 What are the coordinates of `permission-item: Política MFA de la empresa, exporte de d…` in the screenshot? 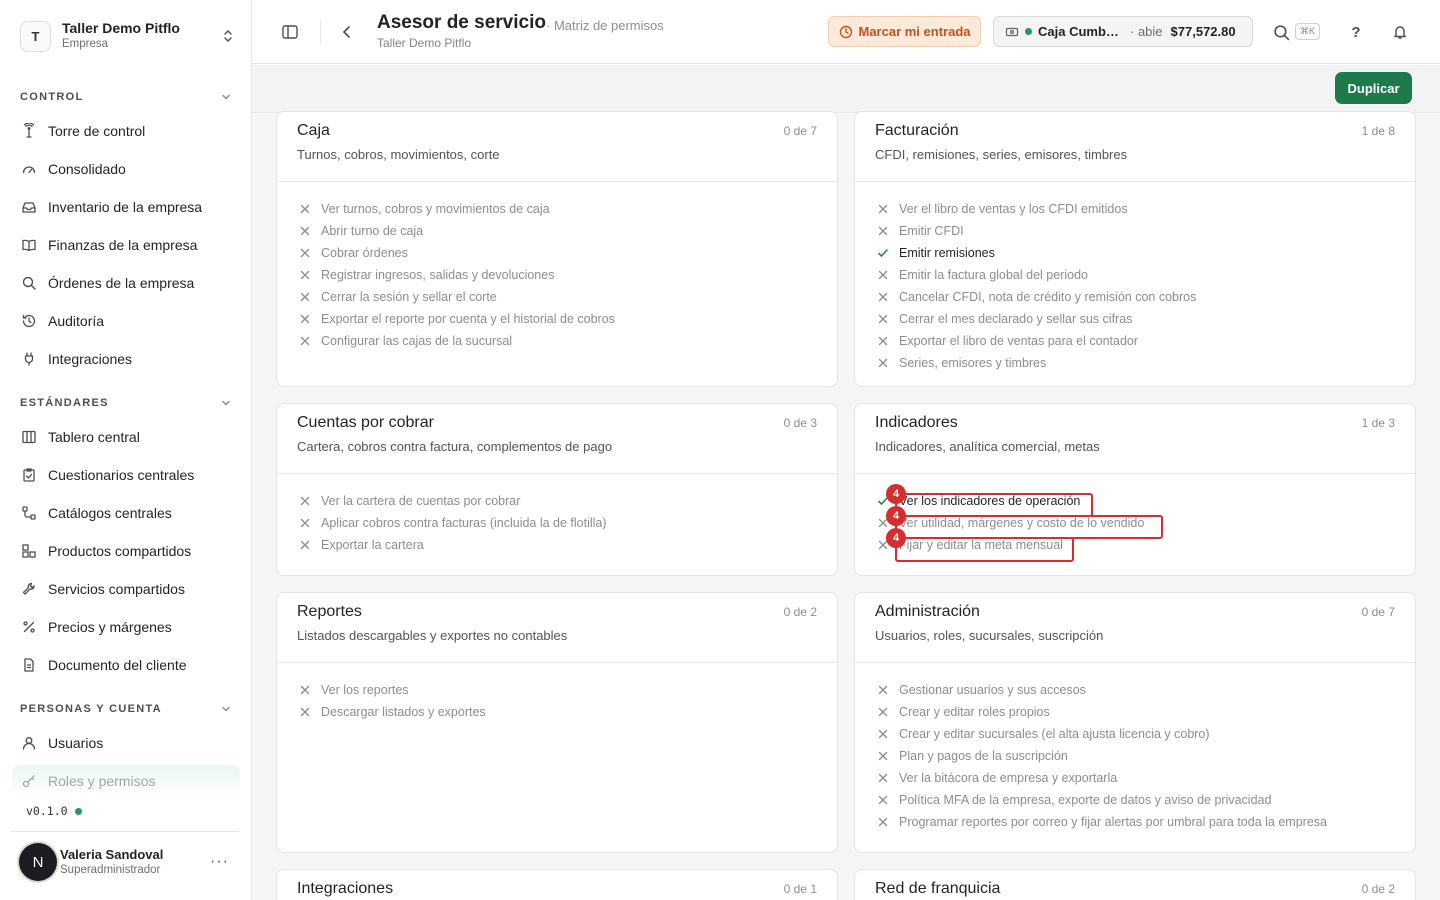 It's located at (1102, 800).